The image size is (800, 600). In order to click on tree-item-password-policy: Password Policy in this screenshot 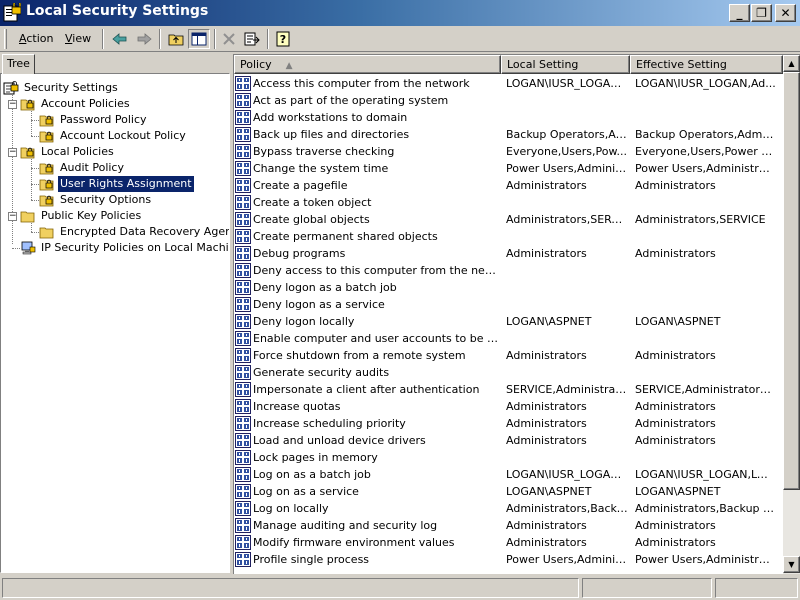, I will do `click(94, 120)`.